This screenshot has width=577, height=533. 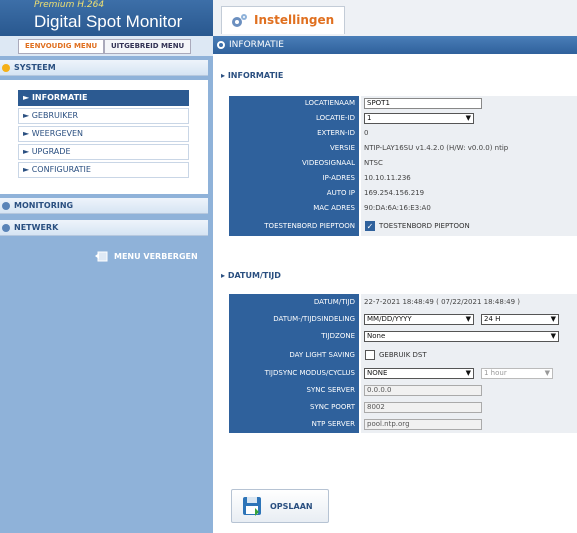 What do you see at coordinates (376, 336) in the screenshot?
I see `select-value: None` at bounding box center [376, 336].